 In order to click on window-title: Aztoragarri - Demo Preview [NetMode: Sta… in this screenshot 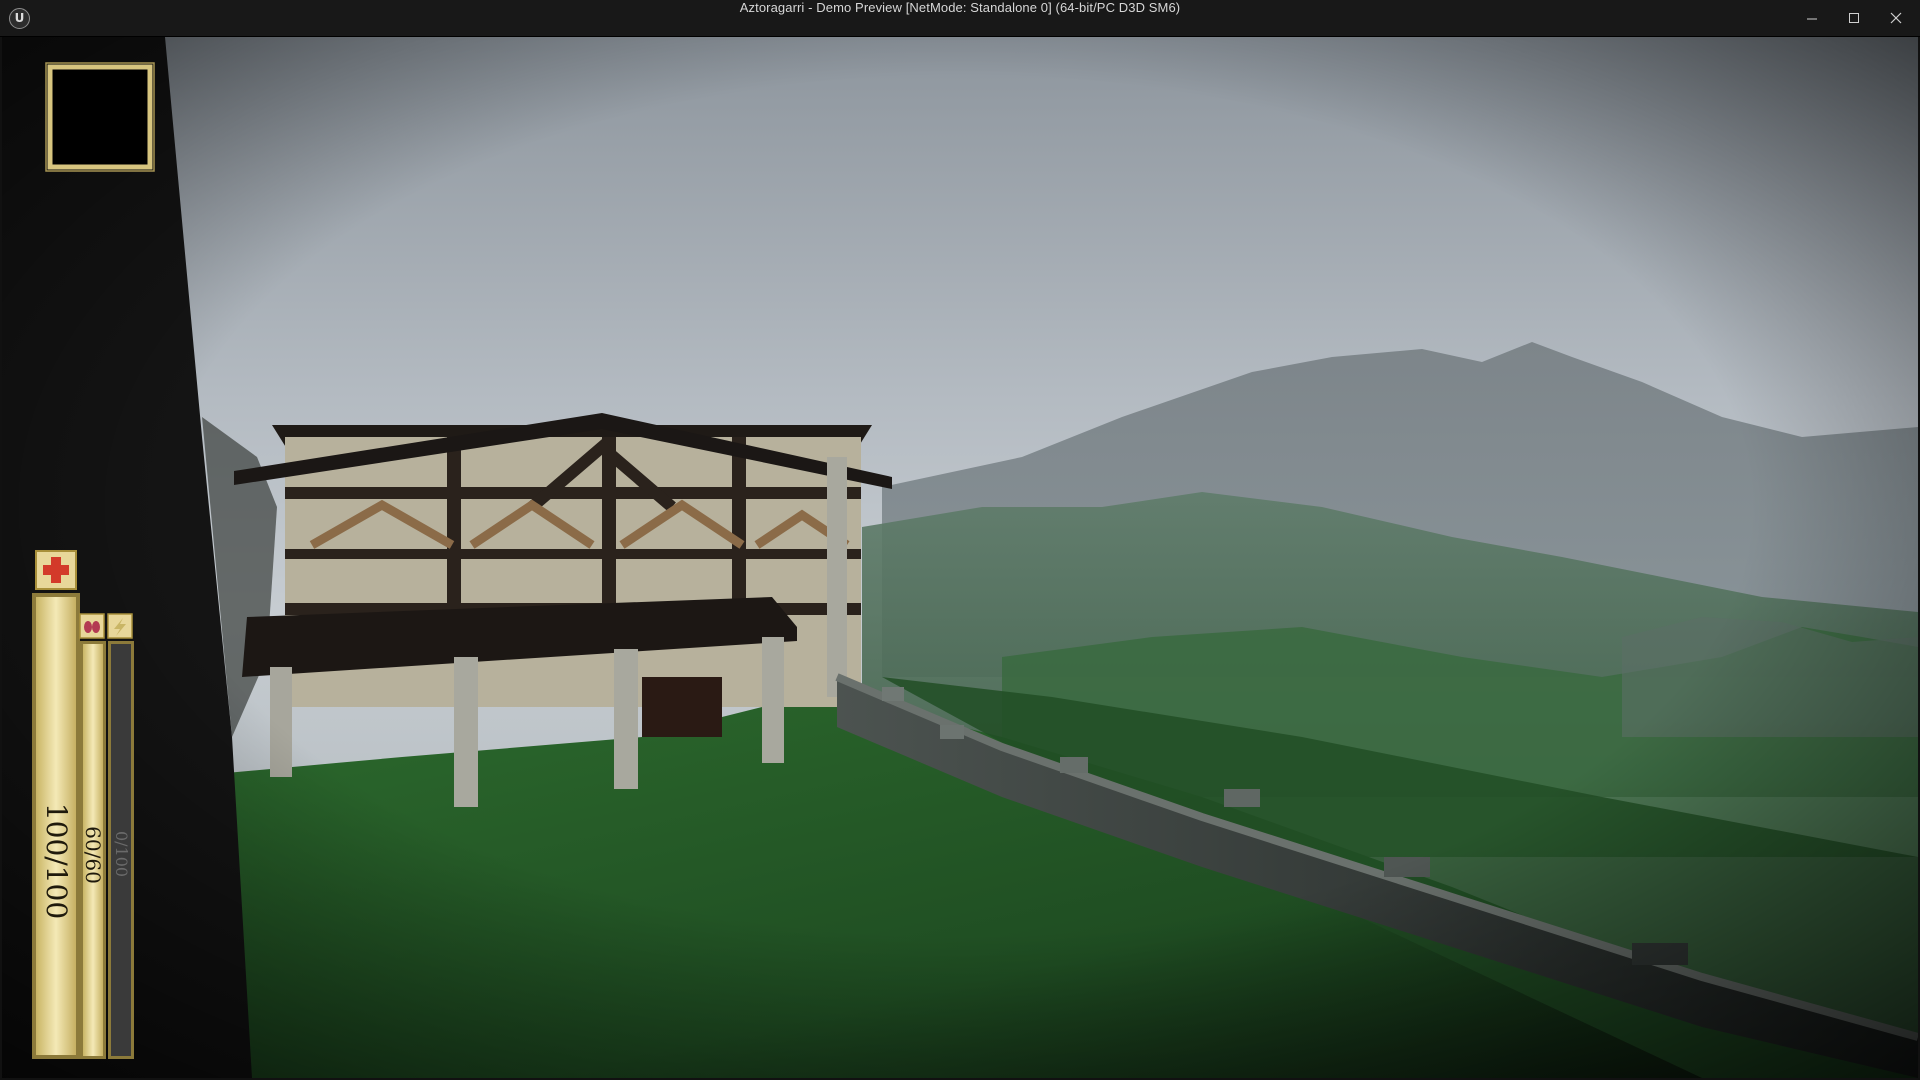, I will do `click(960, 7)`.